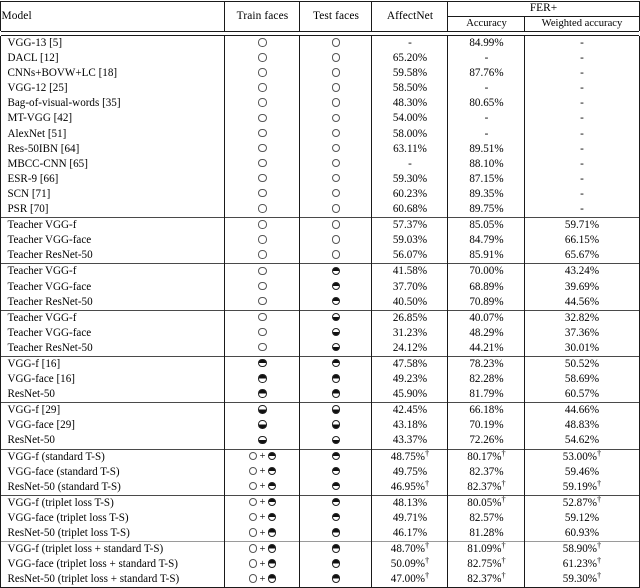 Image resolution: width=640 pixels, height=588 pixels. Describe the element at coordinates (34, 363) in the screenshot. I see `model-label: VGG-f [16]` at that location.